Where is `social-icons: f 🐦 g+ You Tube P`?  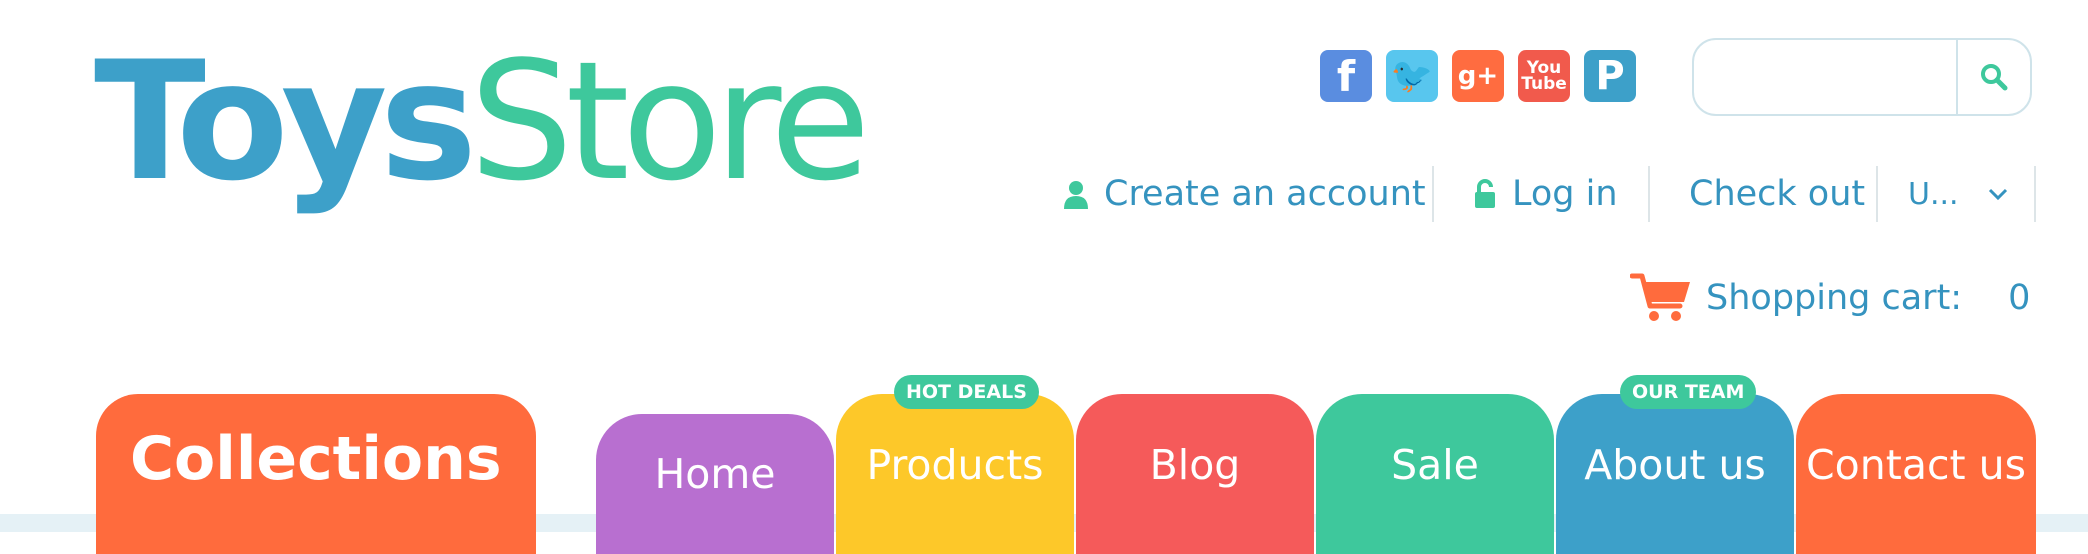
social-icons: f 🐦 g+ You Tube P is located at coordinates (1478, 76).